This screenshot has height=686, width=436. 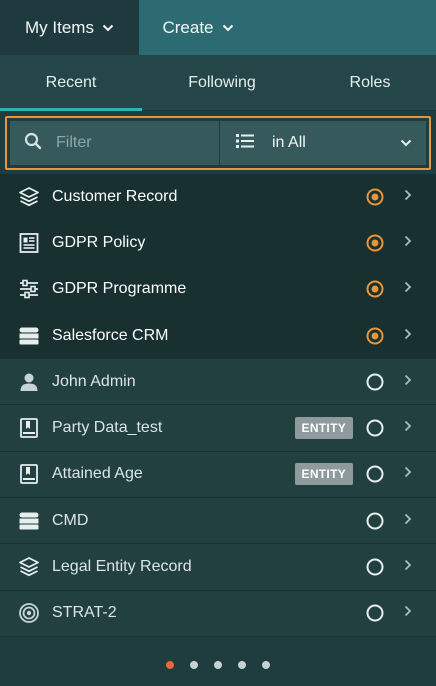 I want to click on filter-bar-inner: in All, so click(x=218, y=143).